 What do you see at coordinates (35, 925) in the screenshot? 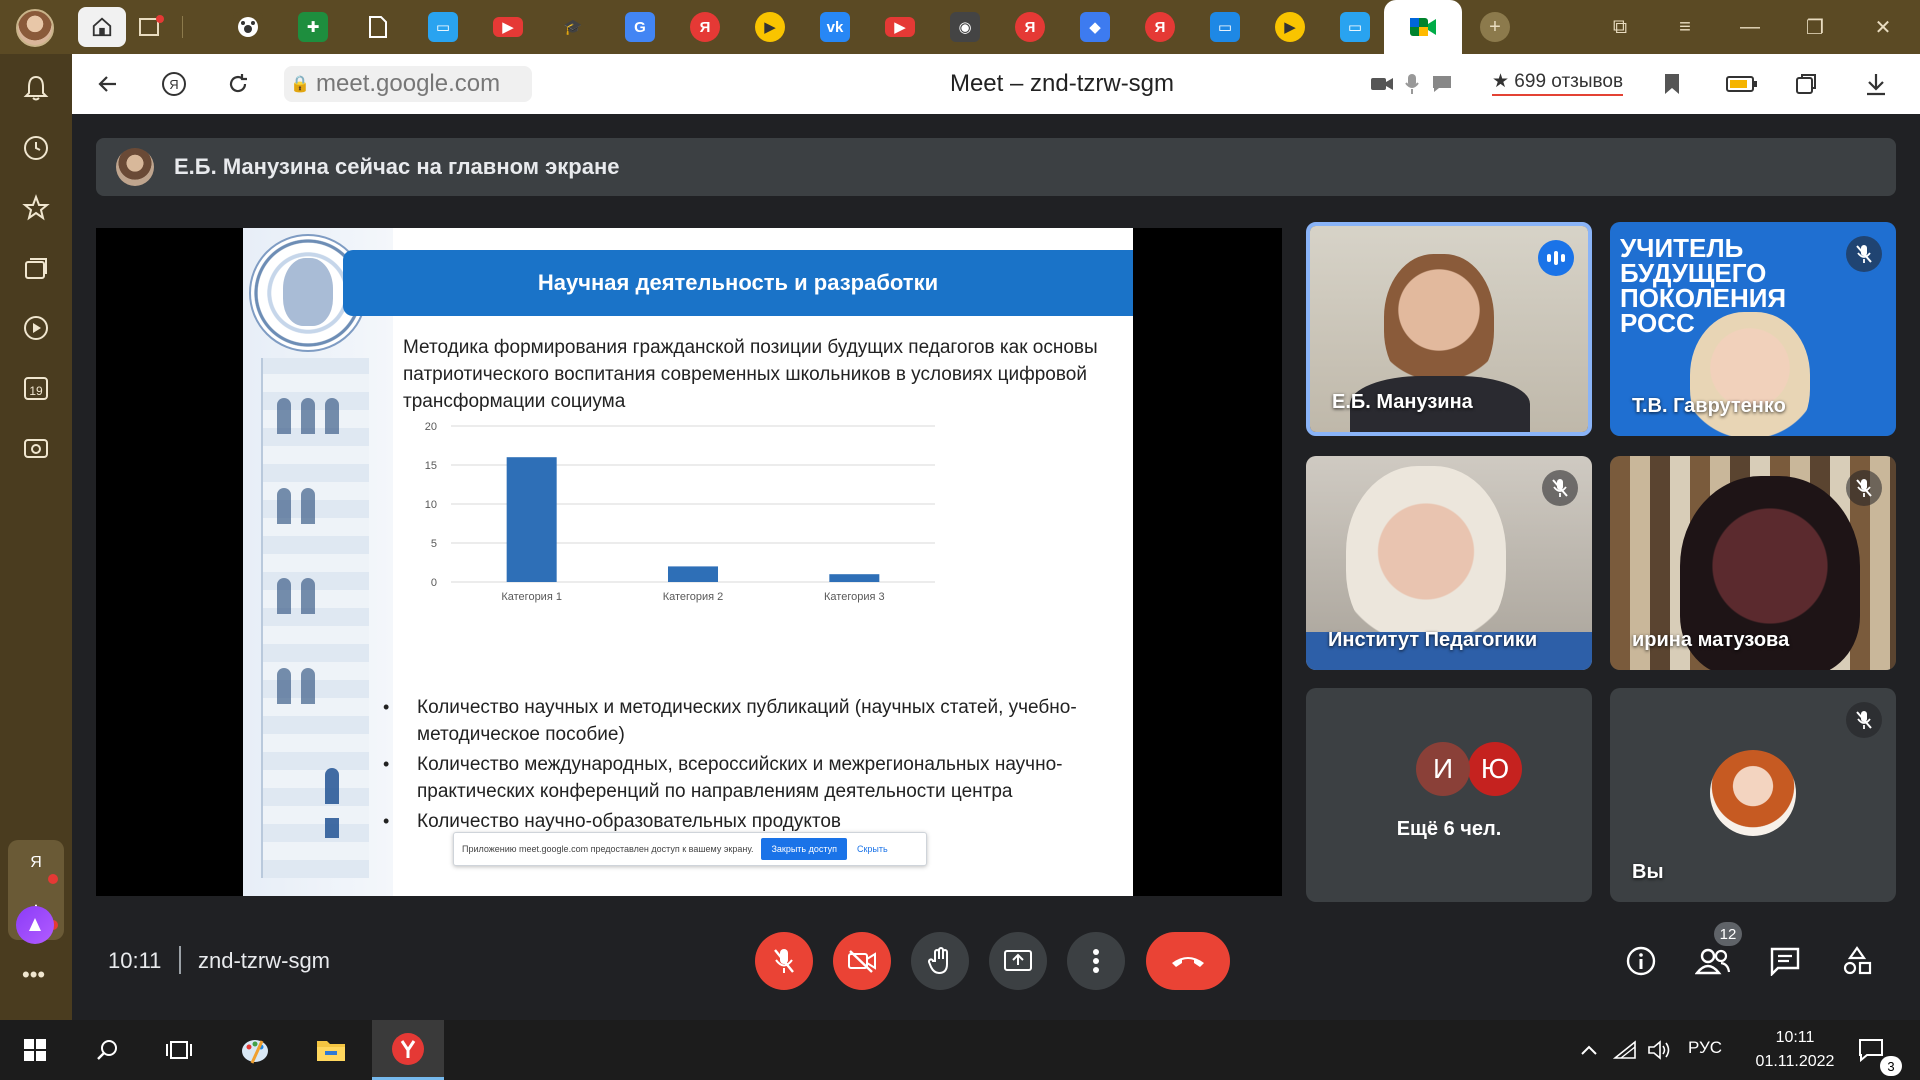
I see `alice-assistant-icon` at bounding box center [35, 925].